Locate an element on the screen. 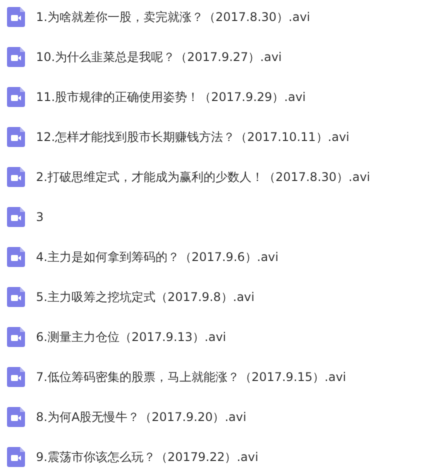 Image resolution: width=431 pixels, height=472 pixels. file-name: 9.震荡市你该怎么玩？（20179.22）.avi is located at coordinates (147, 457).